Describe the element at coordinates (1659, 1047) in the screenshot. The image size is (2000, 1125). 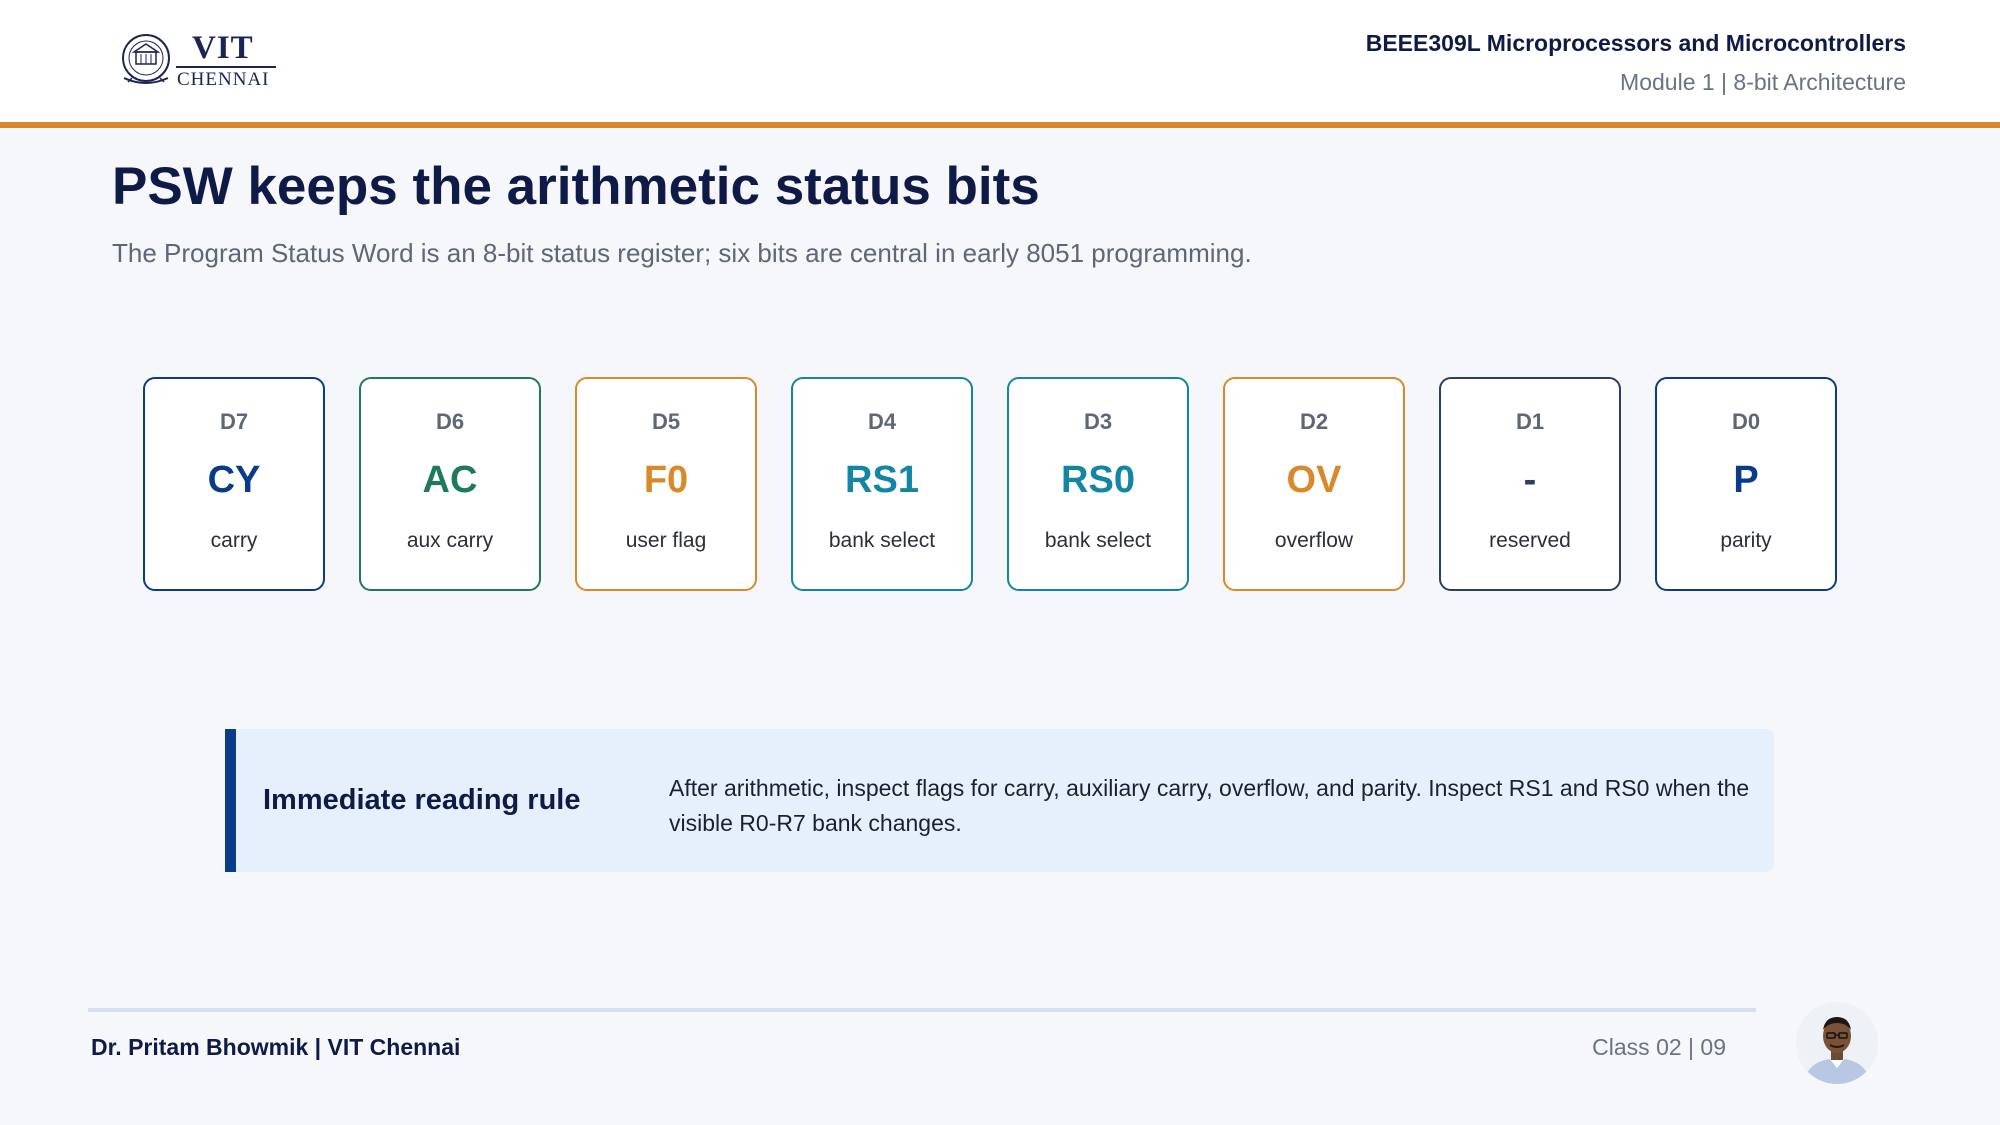
I see `footer-class-page: Class 02 | 09` at that location.